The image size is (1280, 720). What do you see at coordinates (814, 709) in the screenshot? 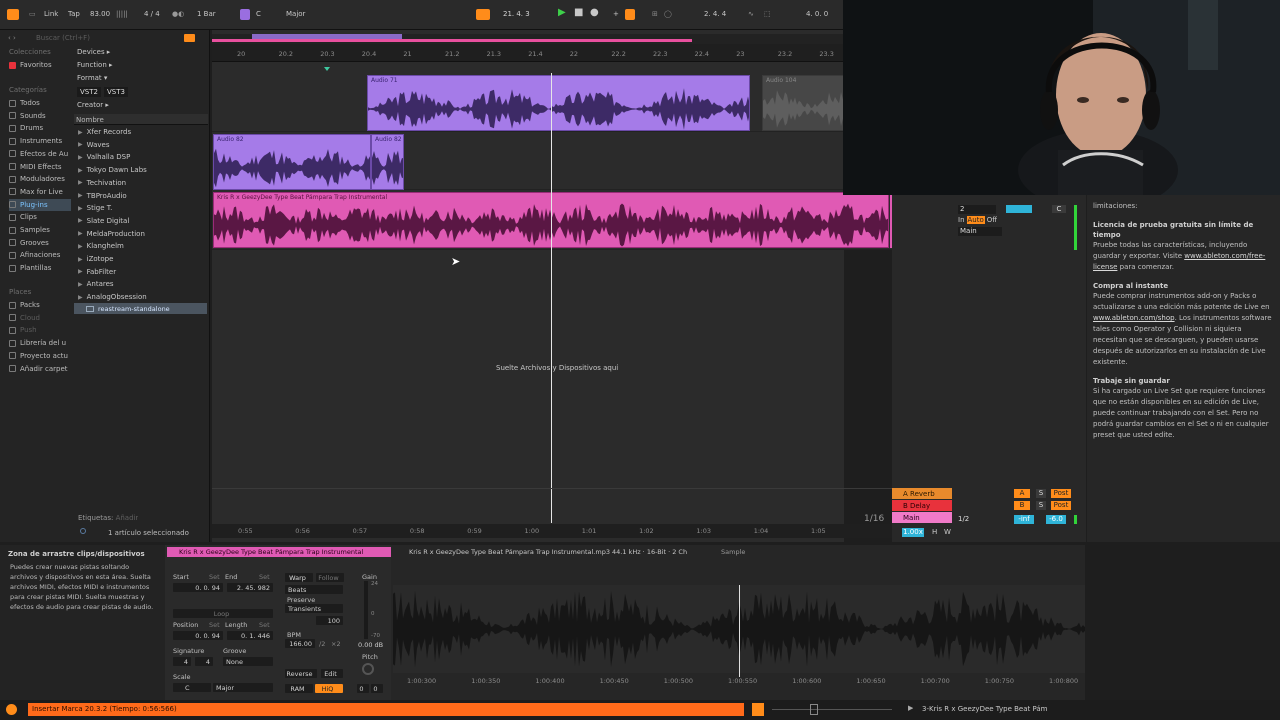
I see `scroll-thumb` at bounding box center [814, 709].